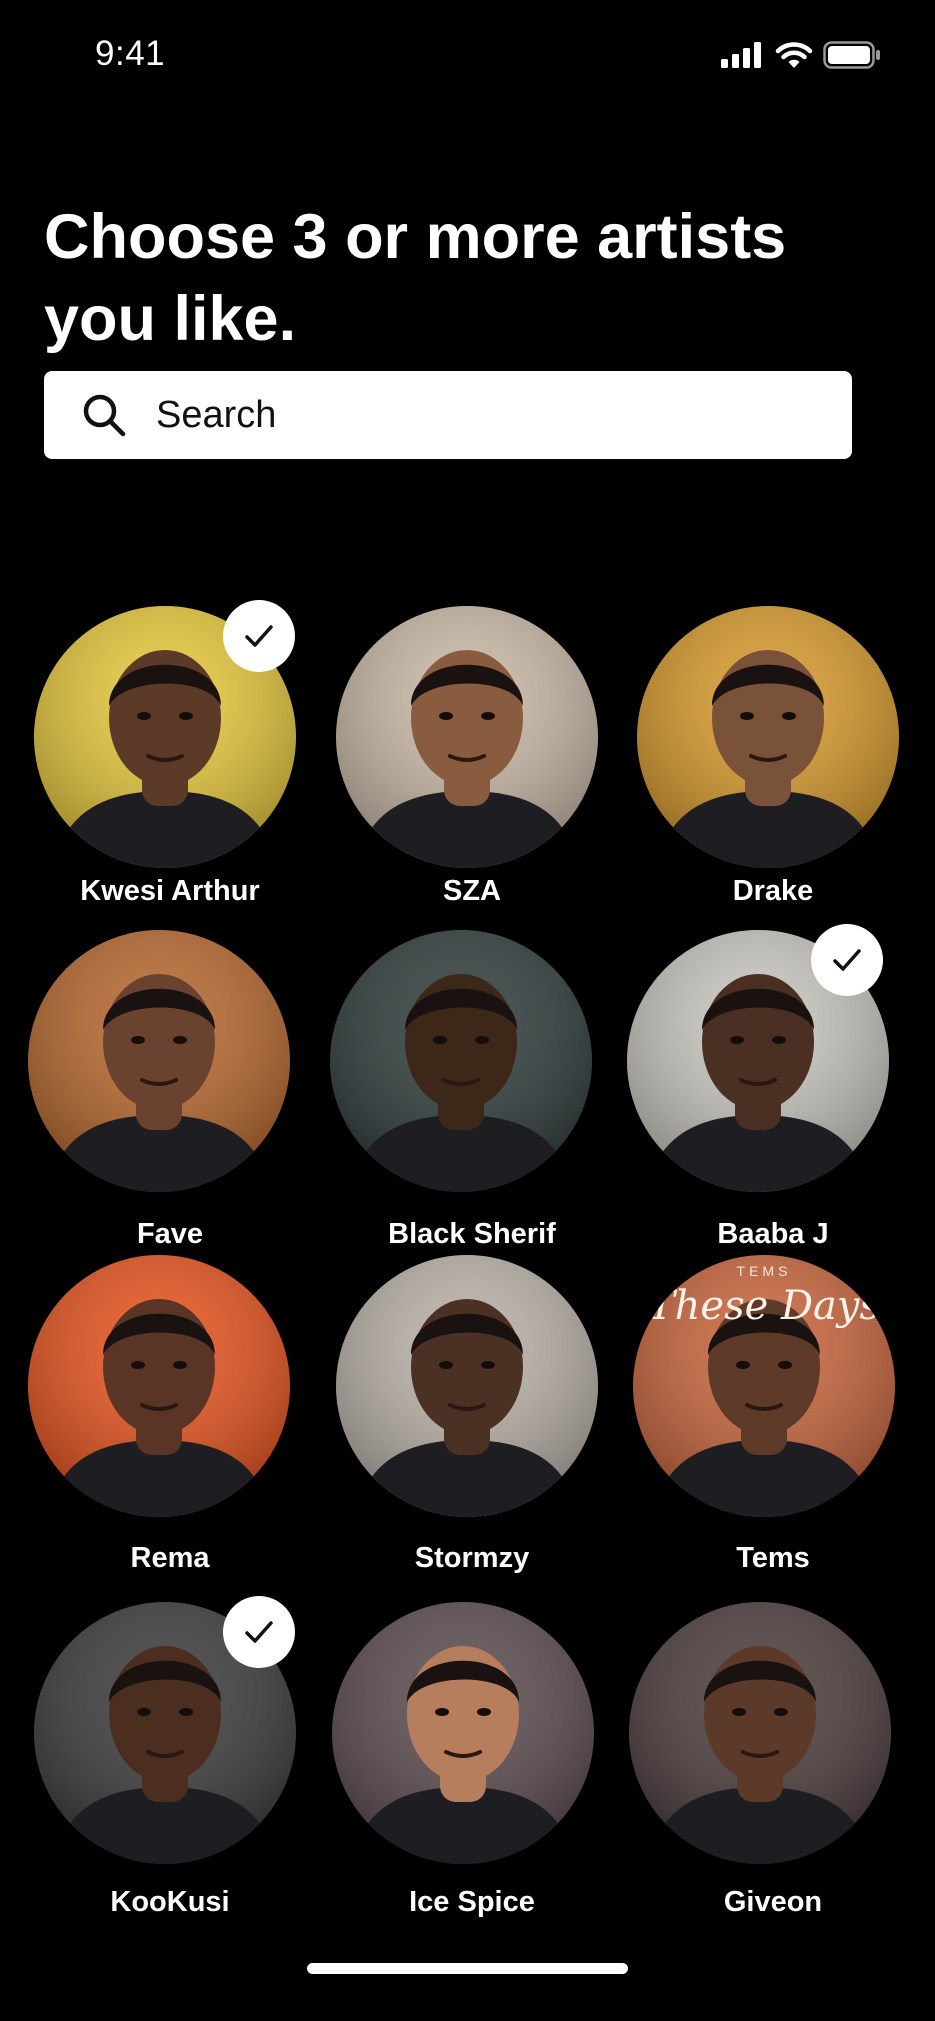 This screenshot has height=2021, width=935. What do you see at coordinates (467, 55) in the screenshot?
I see `status-bar: 9:41` at bounding box center [467, 55].